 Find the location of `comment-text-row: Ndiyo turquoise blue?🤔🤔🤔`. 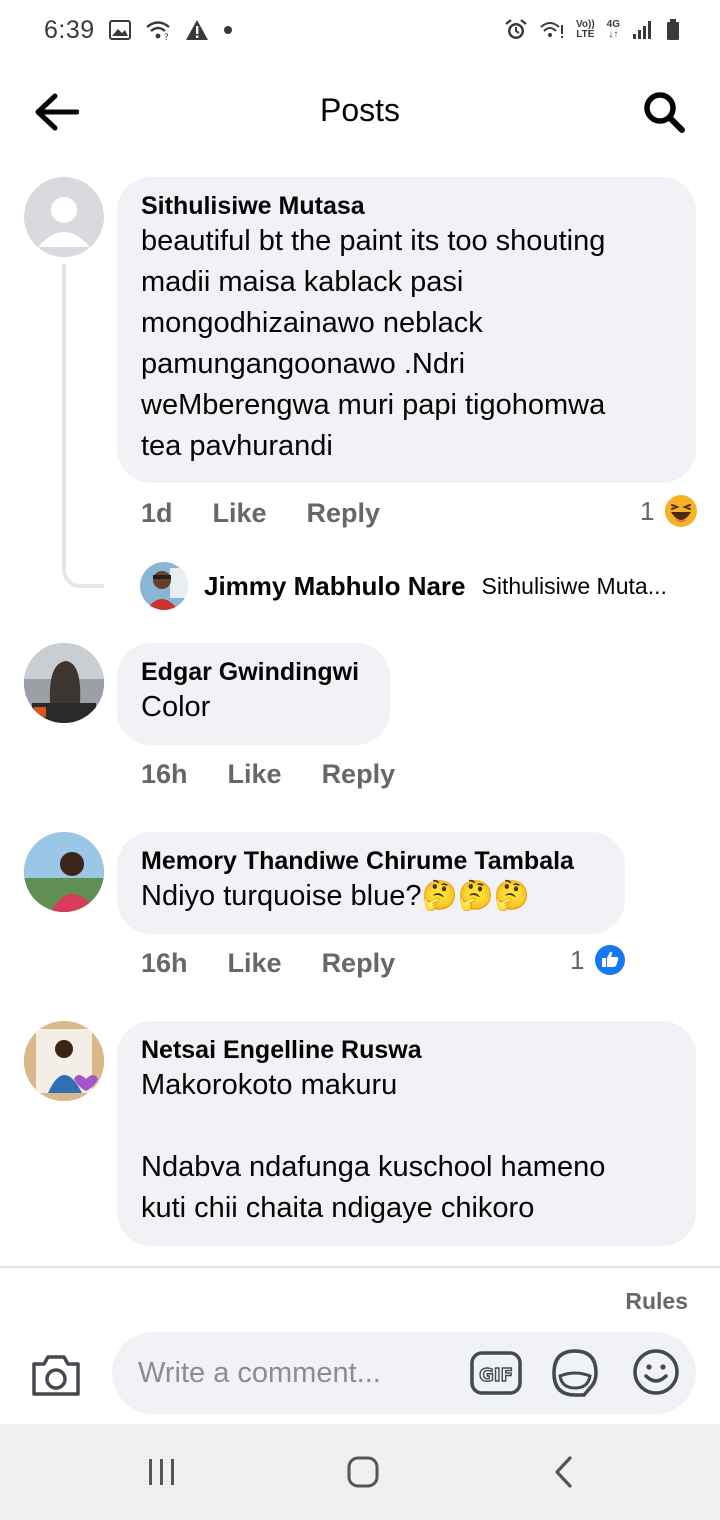

comment-text-row: Ndiyo turquoise blue?🤔🤔🤔 is located at coordinates (371, 896).